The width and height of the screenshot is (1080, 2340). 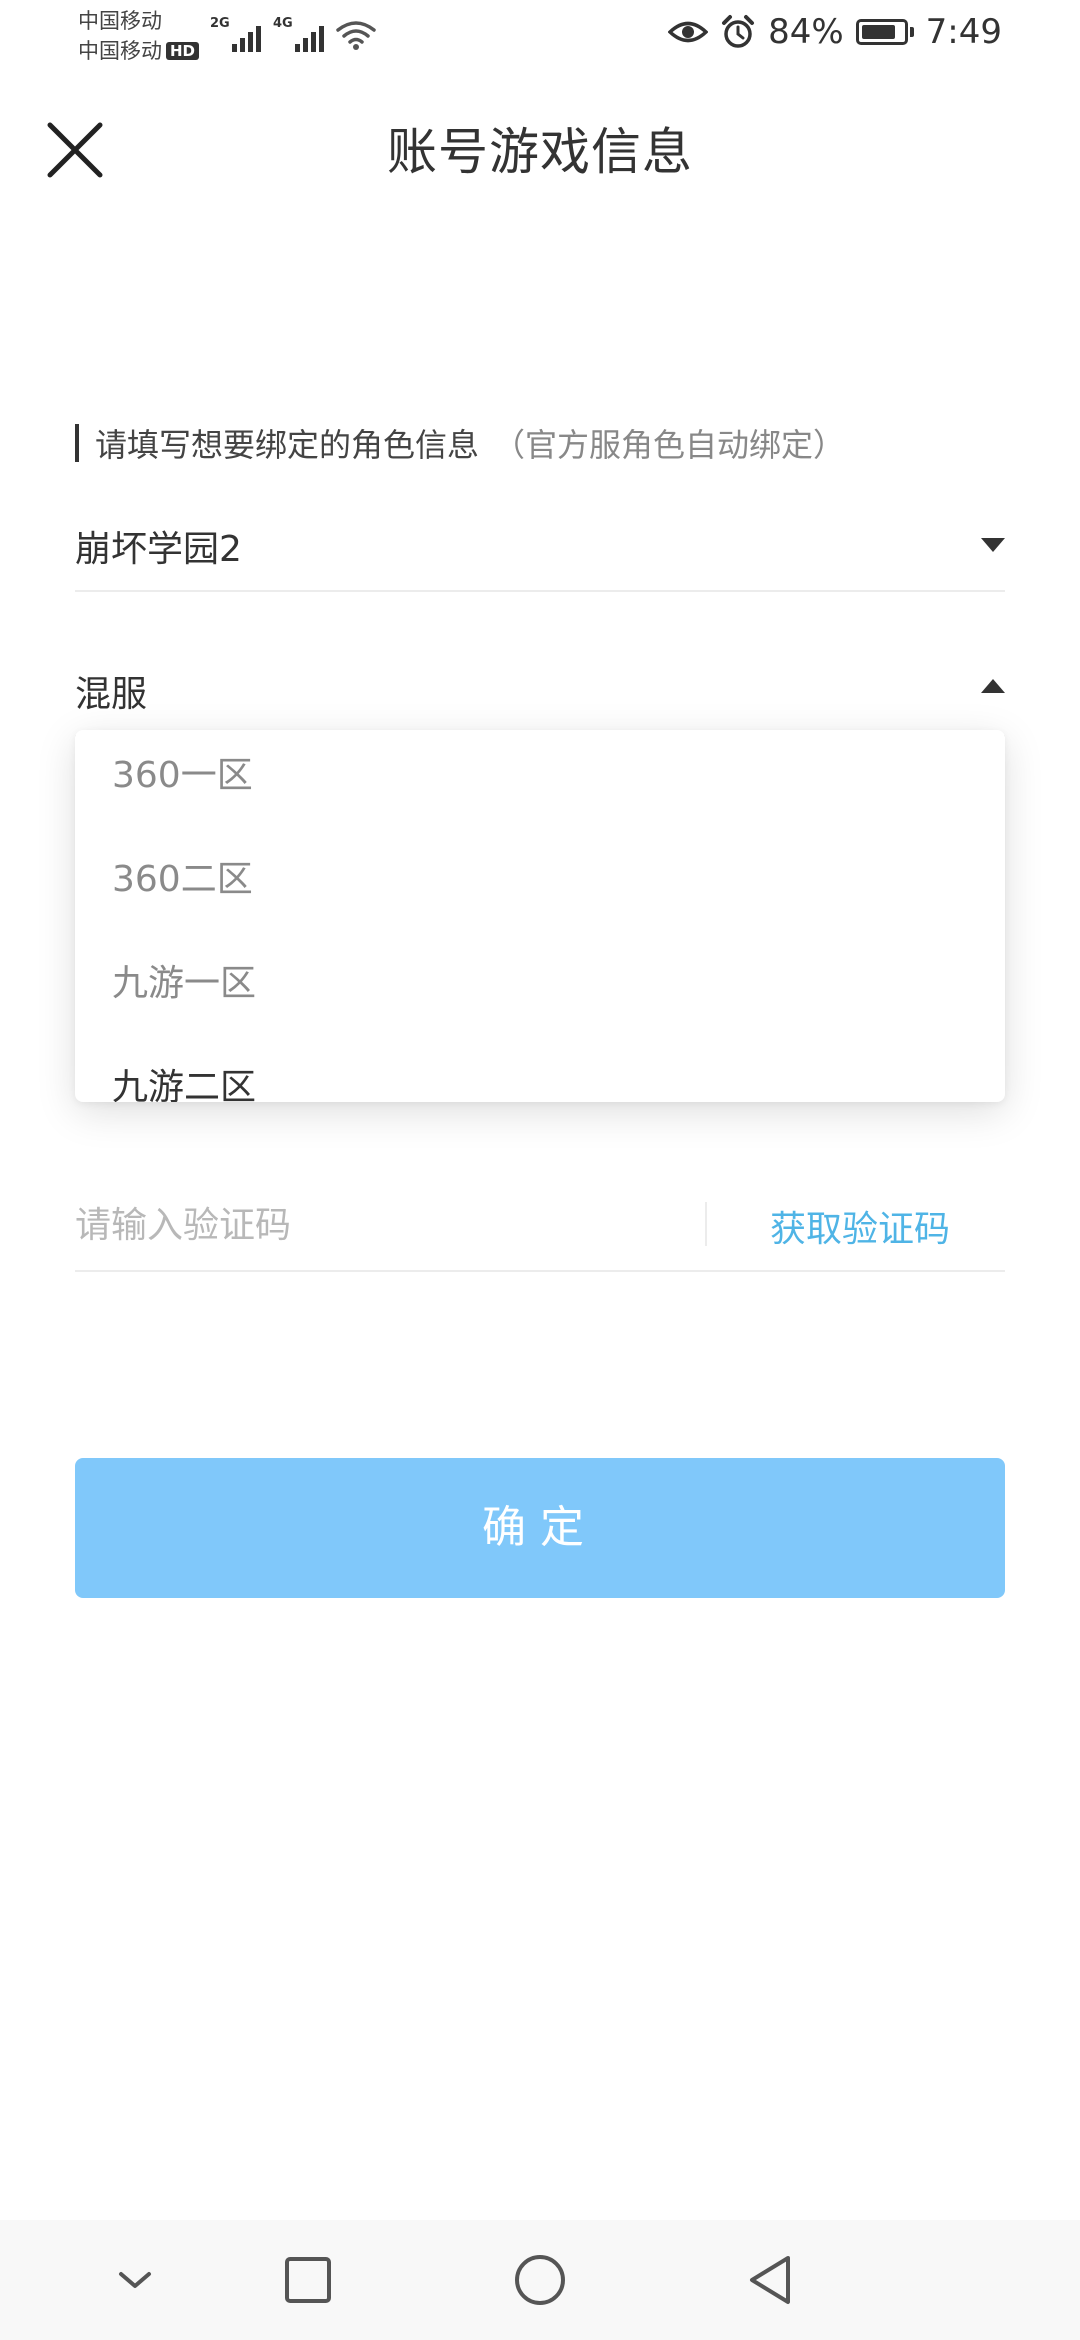 I want to click on signal-1-type: 2G, so click(x=220, y=23).